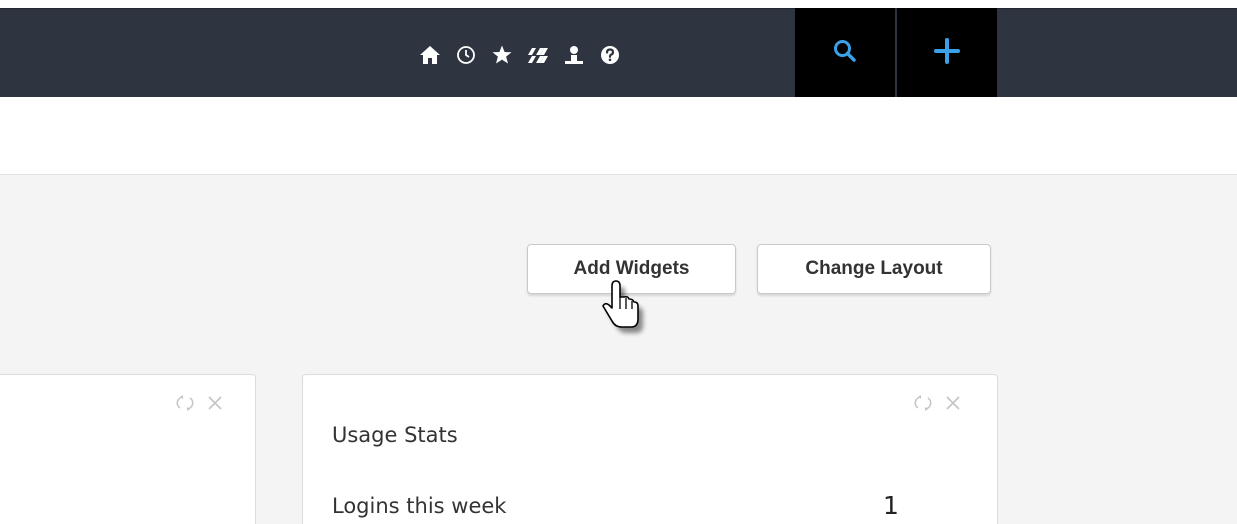 This screenshot has height=524, width=1237. What do you see at coordinates (502, 55) in the screenshot?
I see `star-icon` at bounding box center [502, 55].